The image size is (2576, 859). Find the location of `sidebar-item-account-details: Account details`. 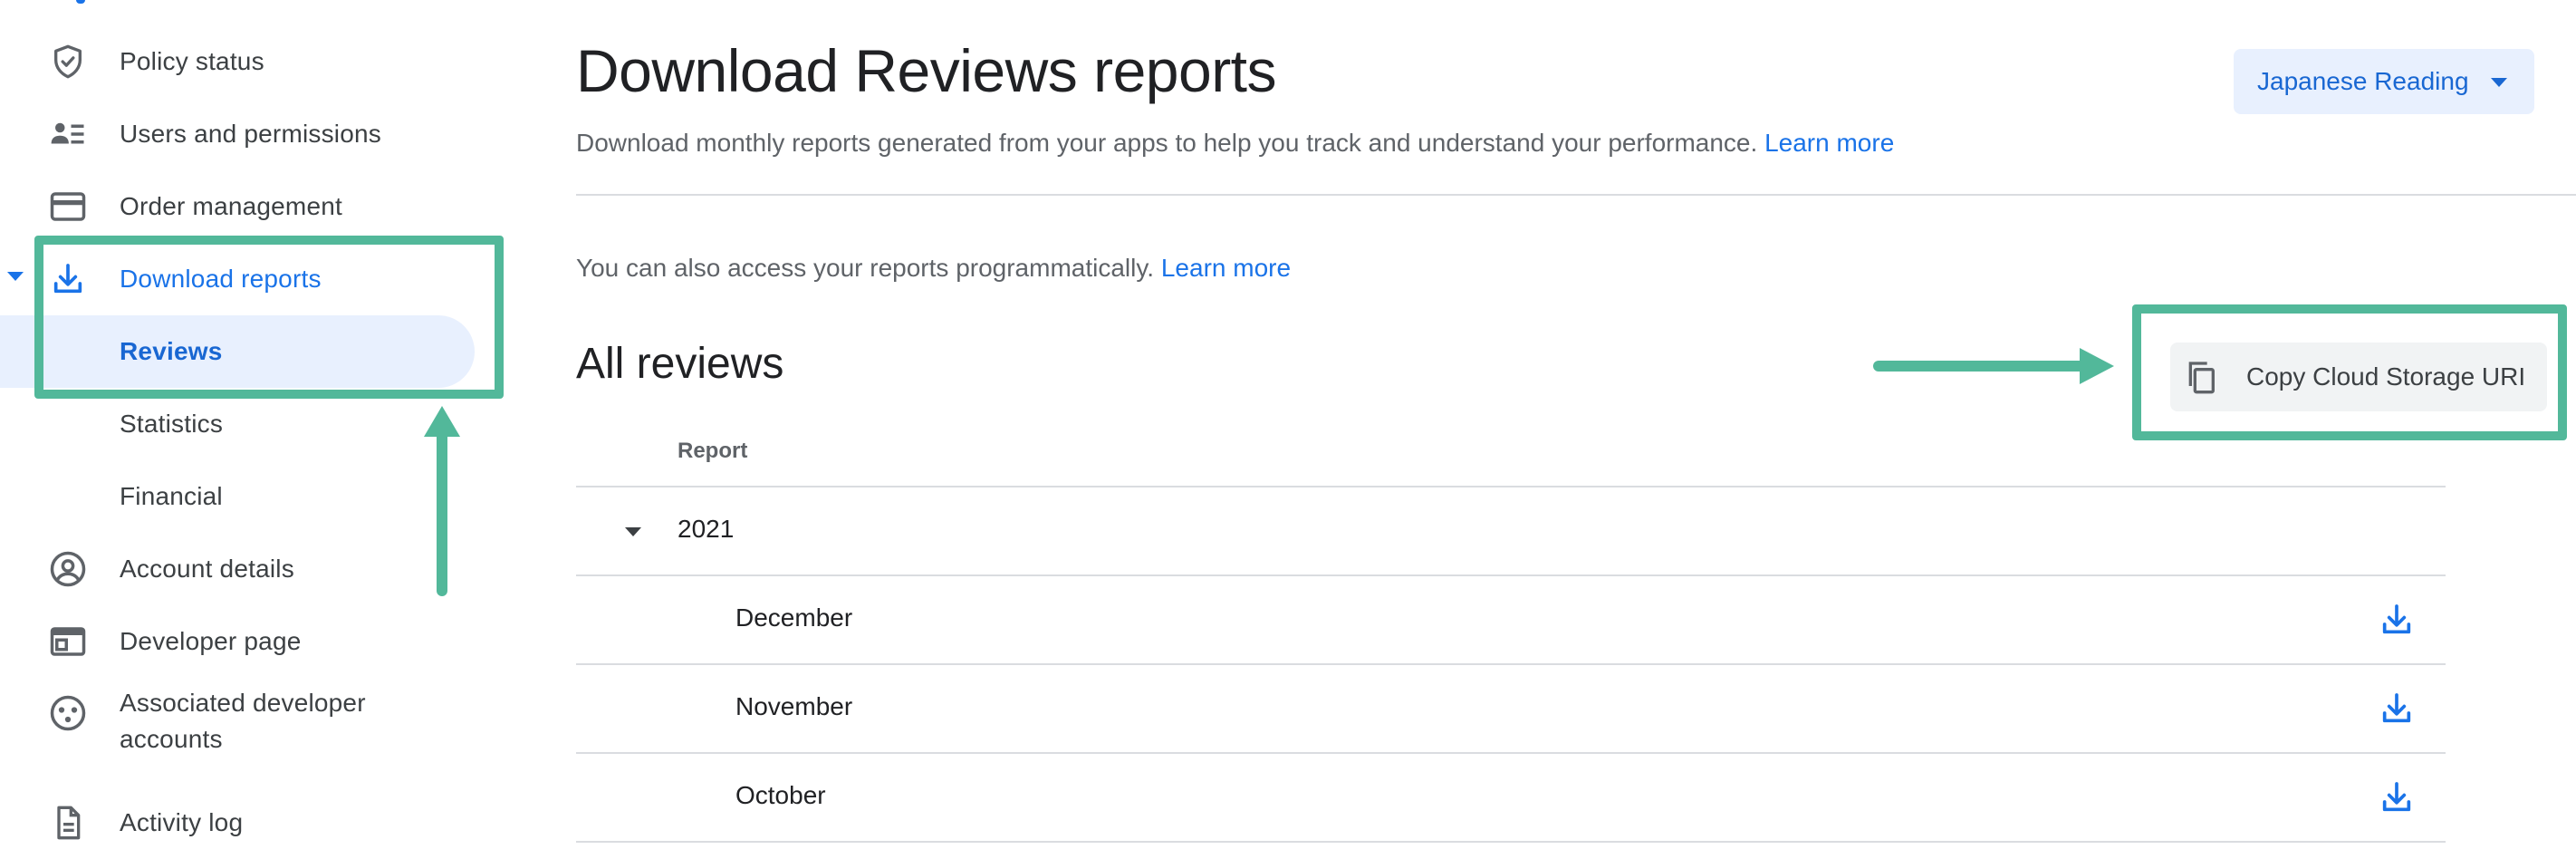

sidebar-item-account-details: Account details is located at coordinates (253, 569).